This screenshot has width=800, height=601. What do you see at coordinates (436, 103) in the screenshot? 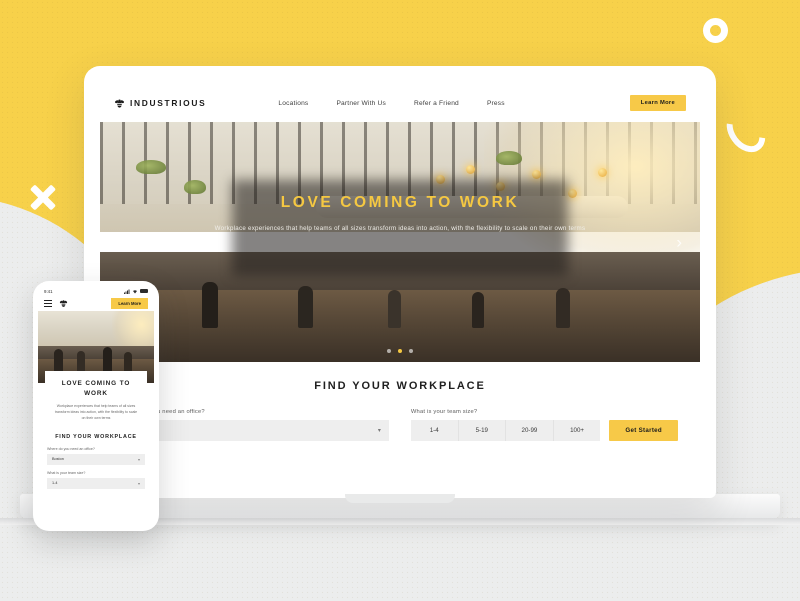
I see `nav-link-refer-a-friend: Refer a Friend` at bounding box center [436, 103].